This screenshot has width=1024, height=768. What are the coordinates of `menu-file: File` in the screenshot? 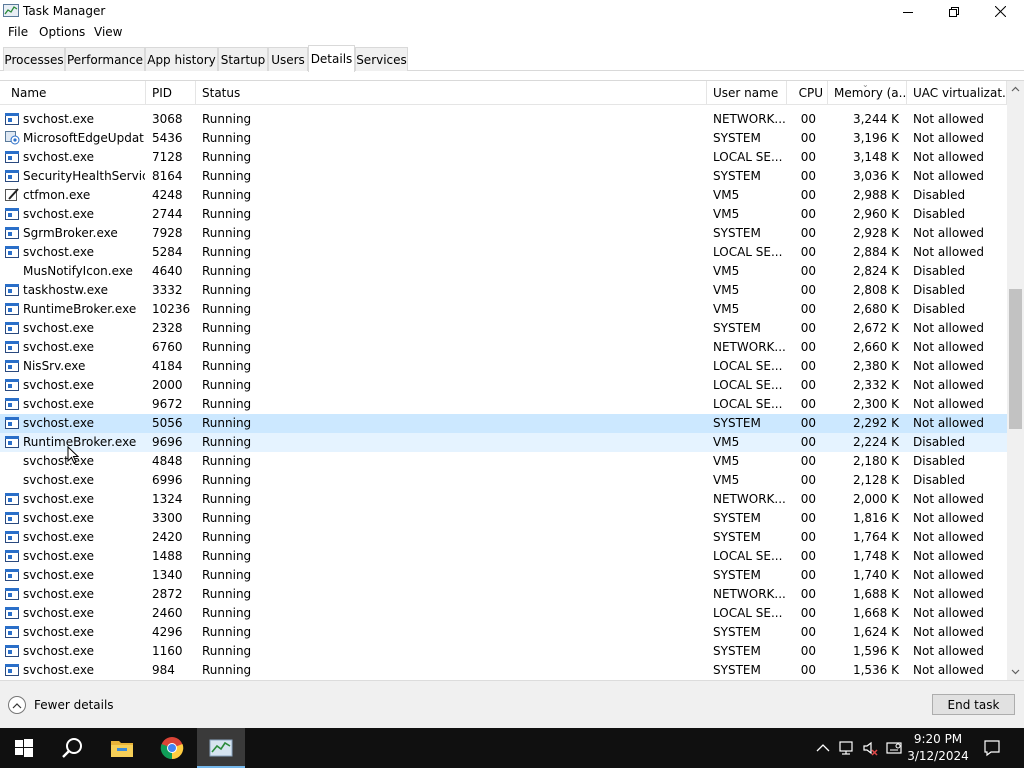 It's located at (18, 32).